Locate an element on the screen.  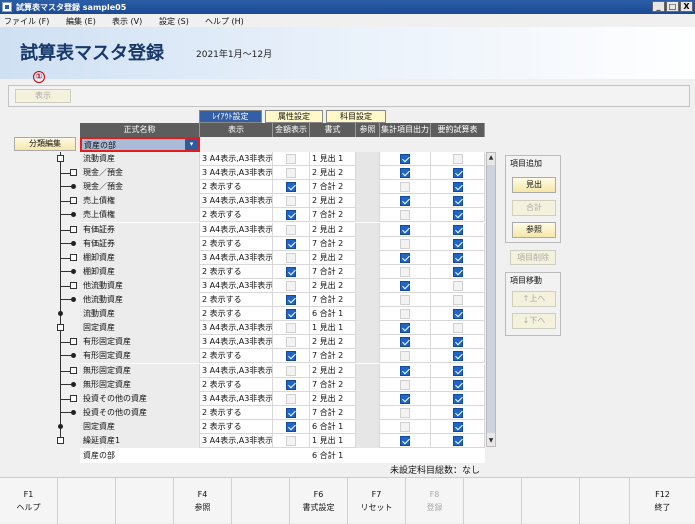
cell-name: 売上債権 is located at coordinates (140, 215).